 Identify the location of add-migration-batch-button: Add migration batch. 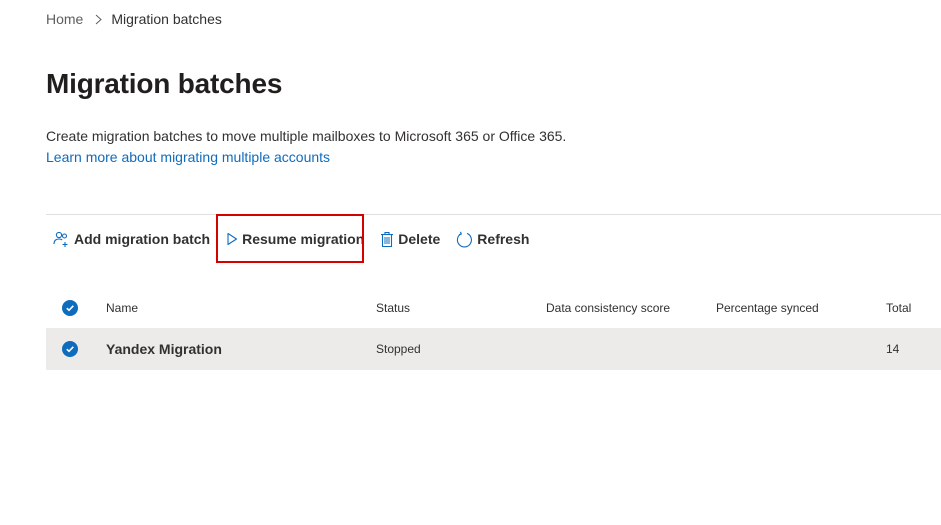
(133, 239).